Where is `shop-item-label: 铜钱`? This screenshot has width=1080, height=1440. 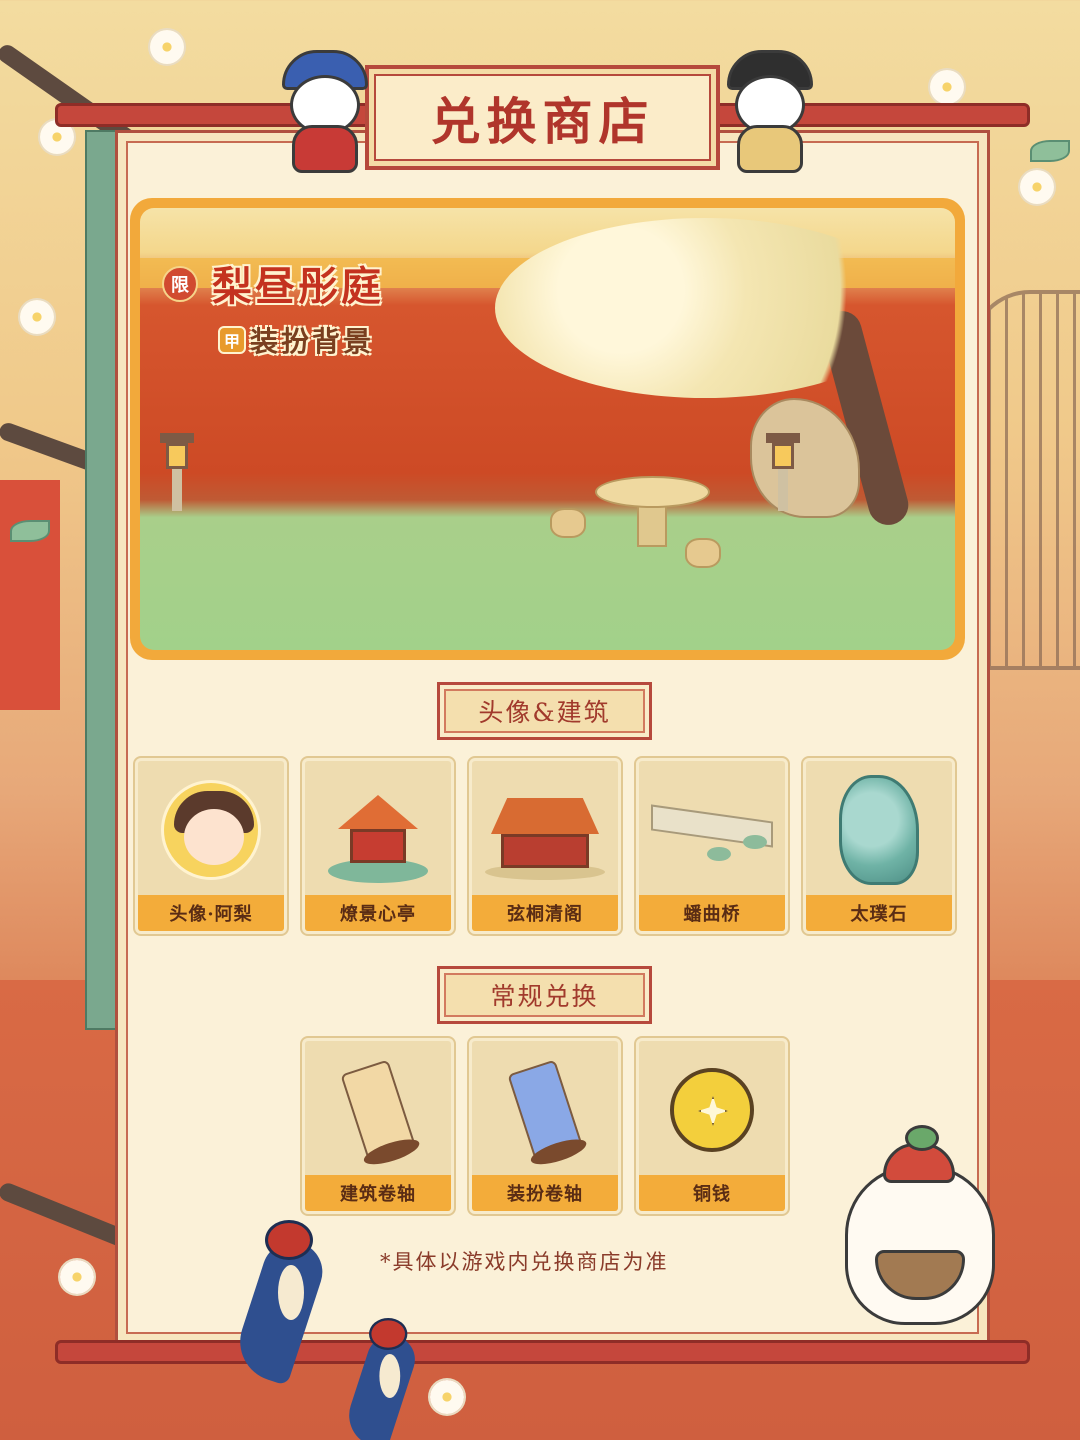
shop-item-label: 铜钱 is located at coordinates (712, 1193).